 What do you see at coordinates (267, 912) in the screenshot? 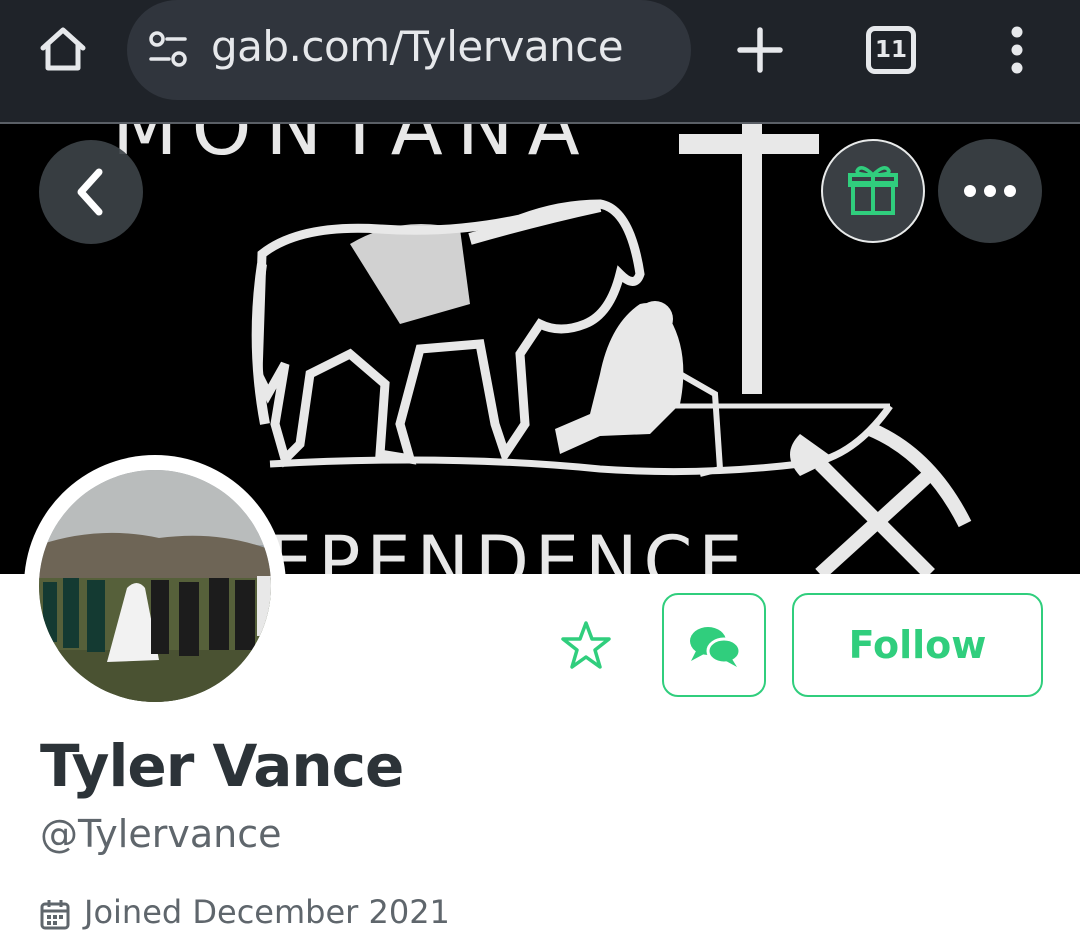
I see `joined-date: Joined December 2021` at bounding box center [267, 912].